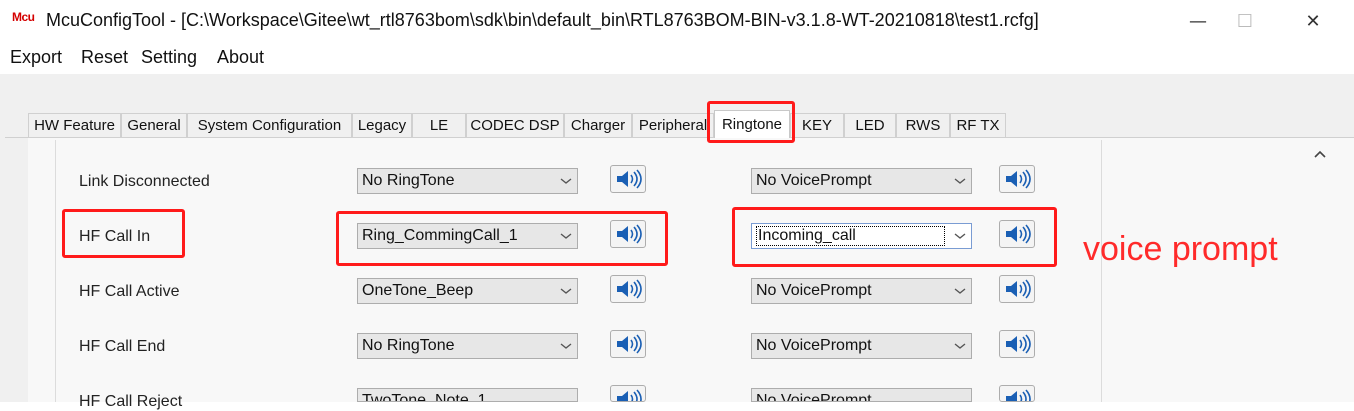 Image resolution: width=1354 pixels, height=411 pixels. I want to click on tab-peripheral: Peripheral, so click(673, 125).